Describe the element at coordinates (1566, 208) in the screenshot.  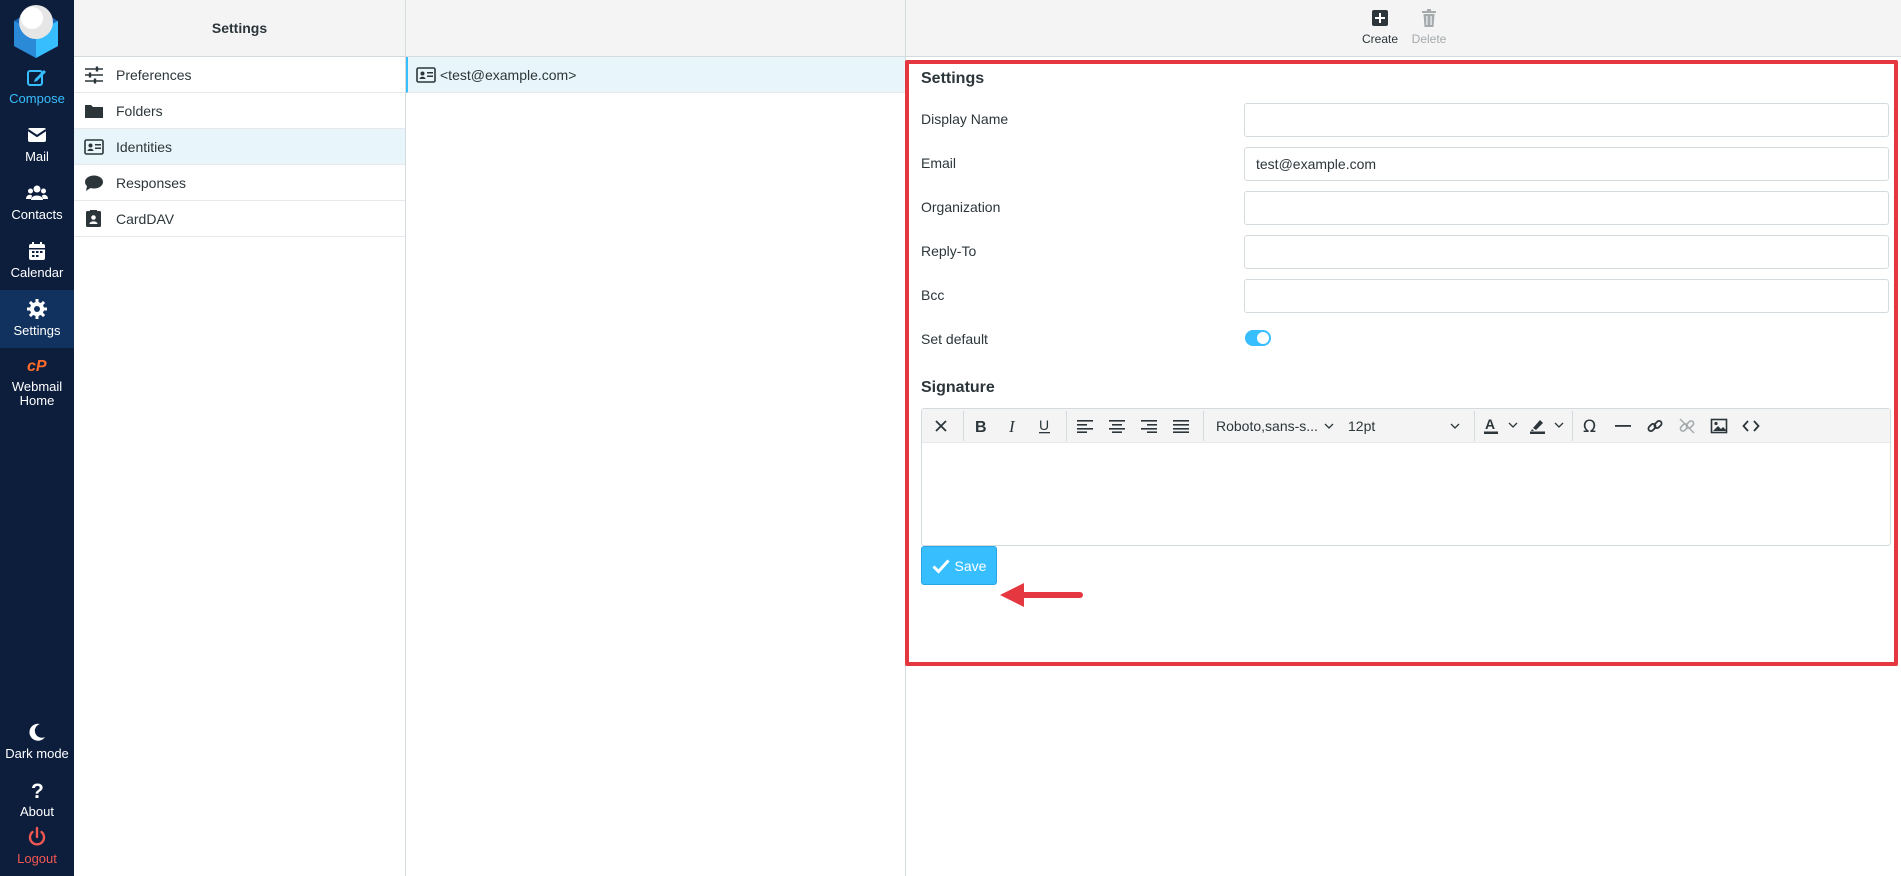
I see `organization-input` at that location.